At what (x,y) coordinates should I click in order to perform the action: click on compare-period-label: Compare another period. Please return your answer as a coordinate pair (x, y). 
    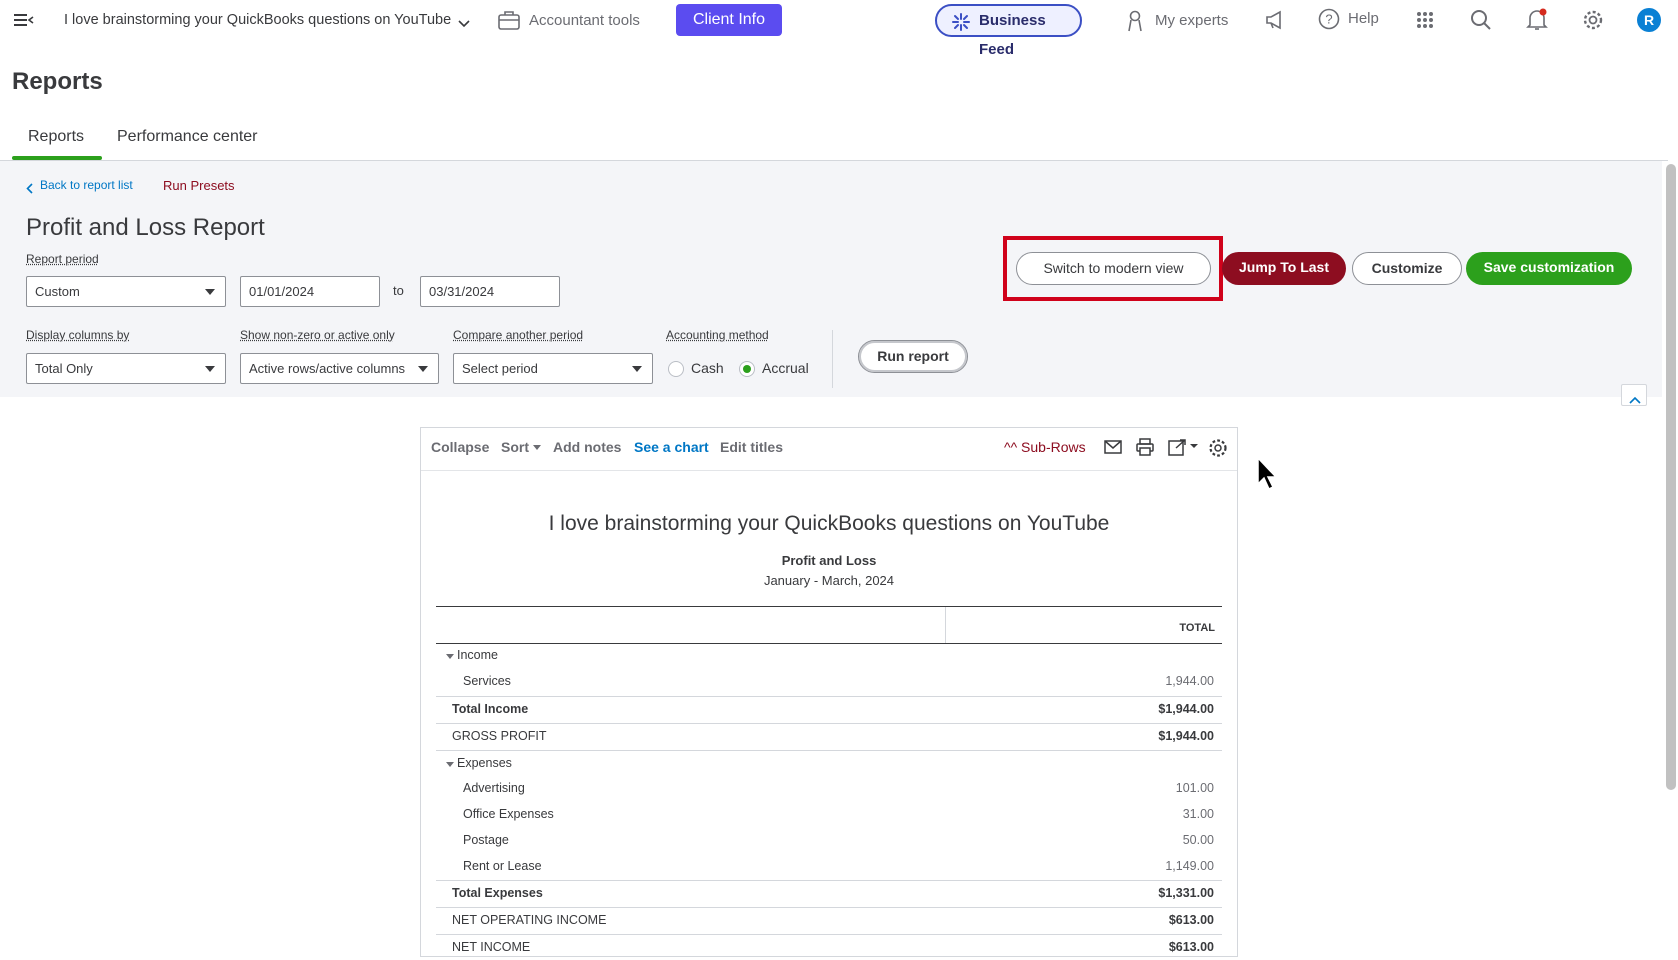
    Looking at the image, I should click on (518, 335).